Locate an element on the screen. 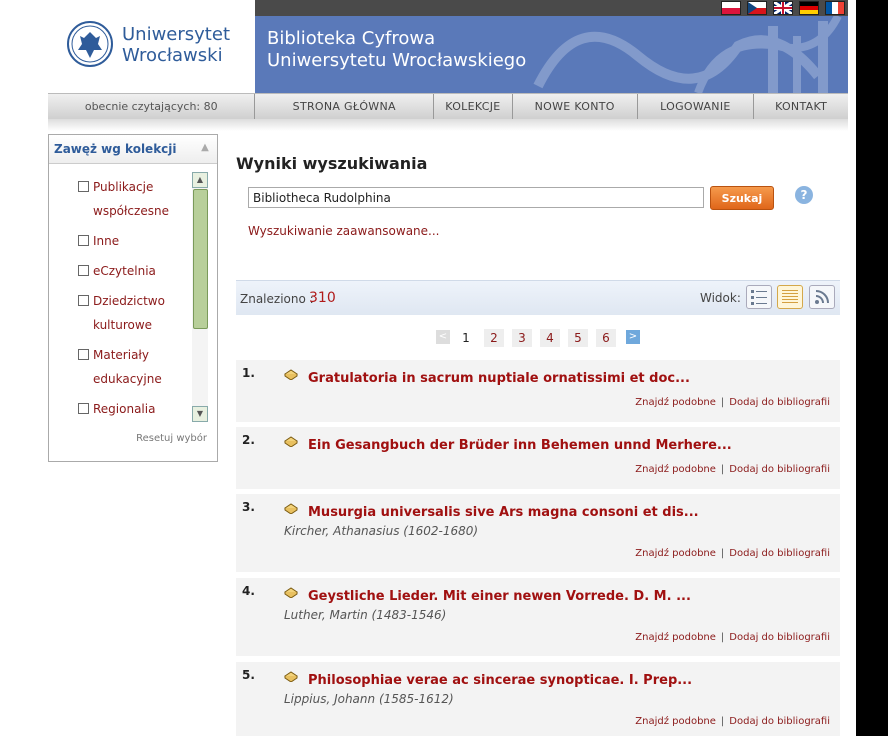 This screenshot has height=736, width=888. university-logo: Uniwersytet Wrocławski is located at coordinates (152, 46).